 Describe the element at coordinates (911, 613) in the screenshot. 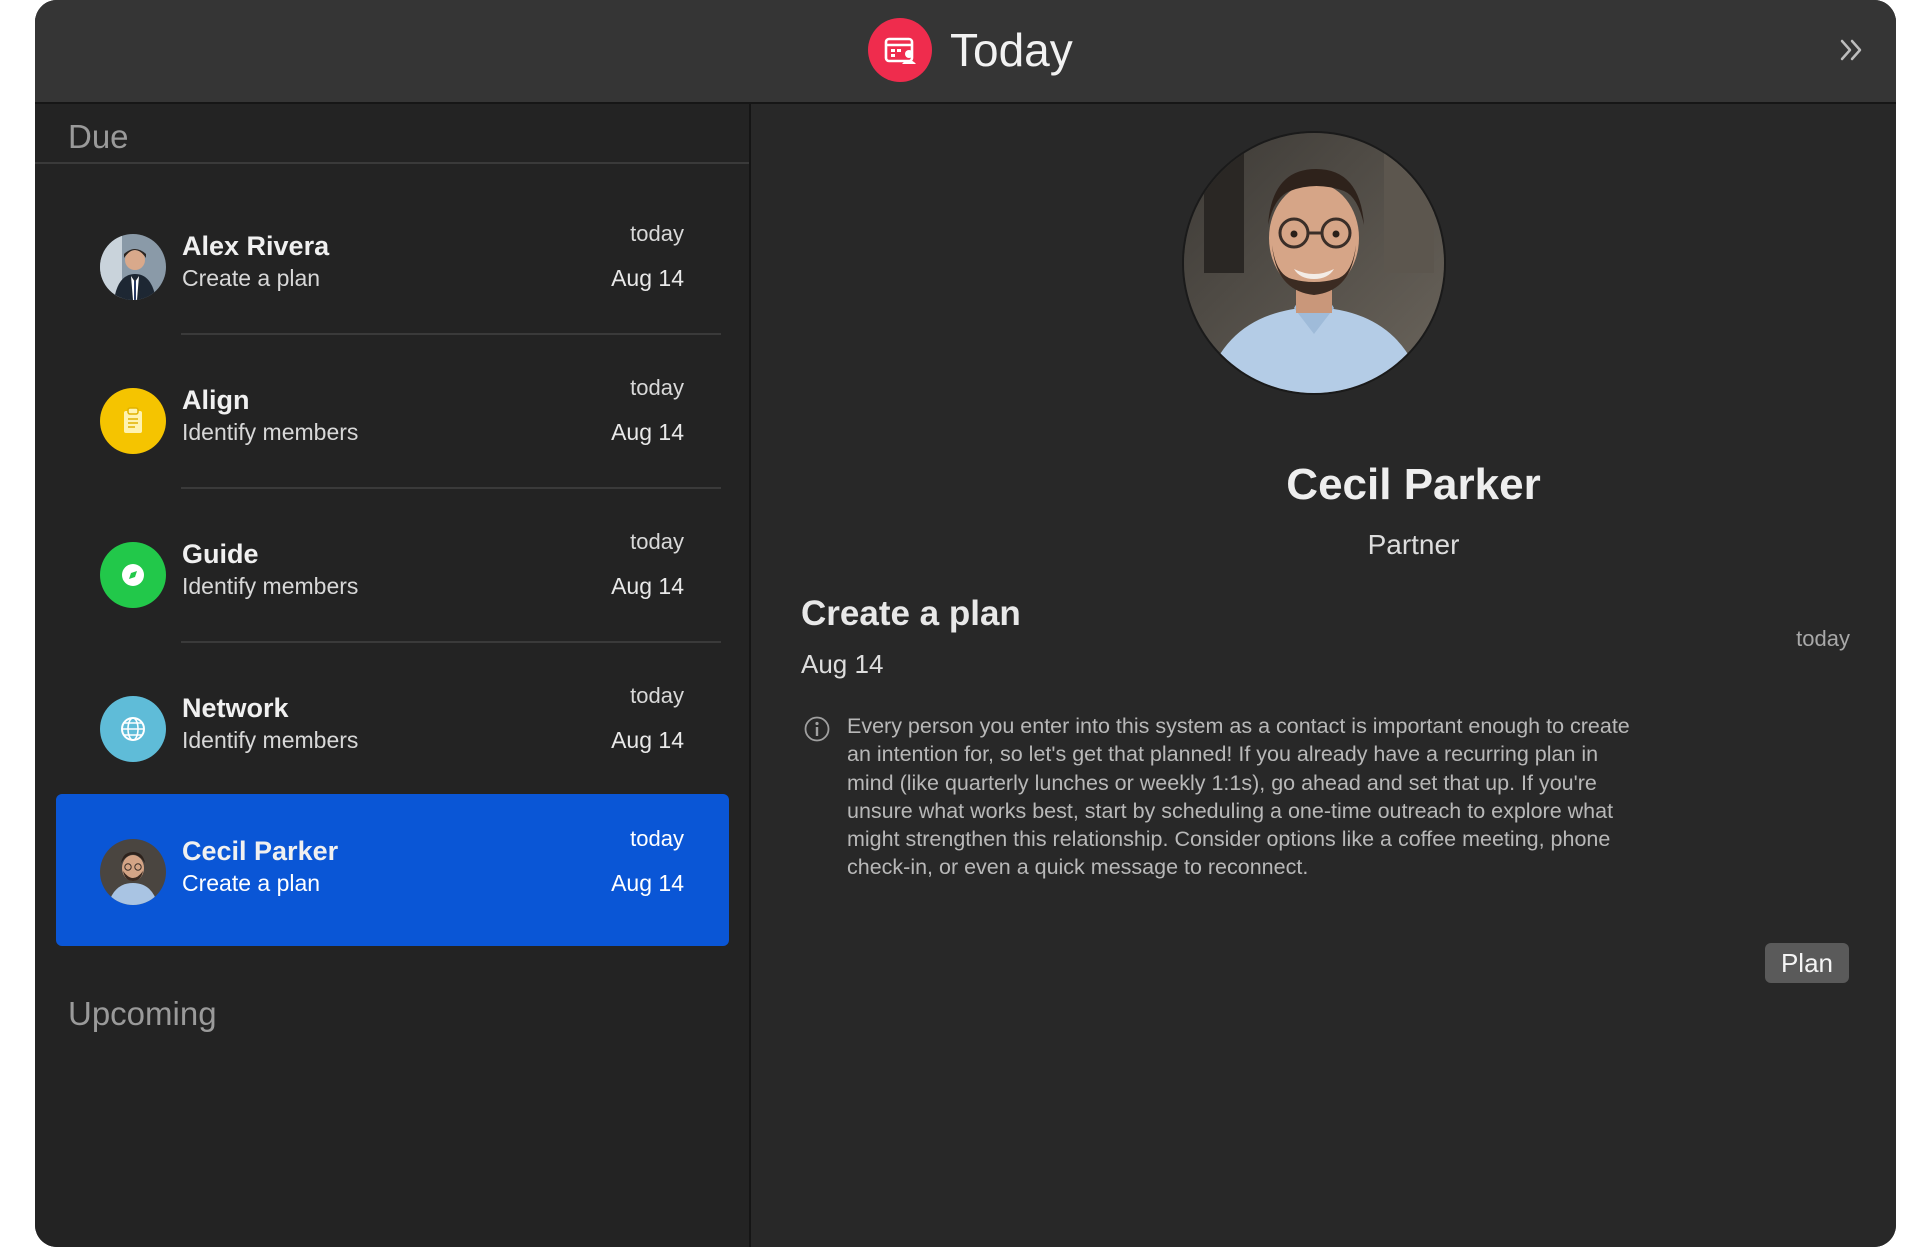

I see `task-title: Create a plan` at that location.